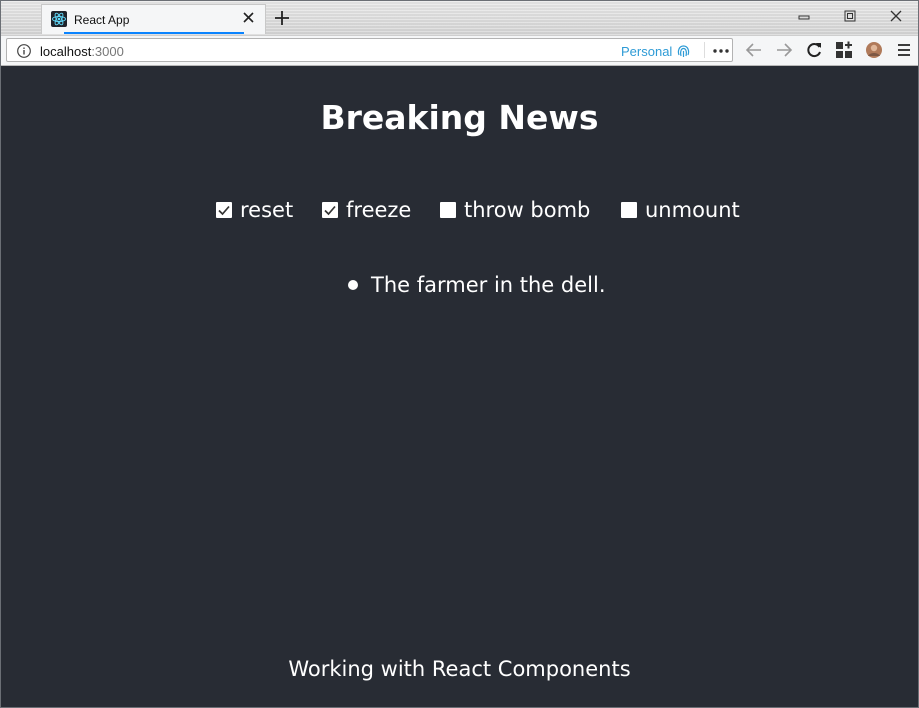 This screenshot has width=919, height=708. What do you see at coordinates (692, 210) in the screenshot?
I see `unmount-label: unmount` at bounding box center [692, 210].